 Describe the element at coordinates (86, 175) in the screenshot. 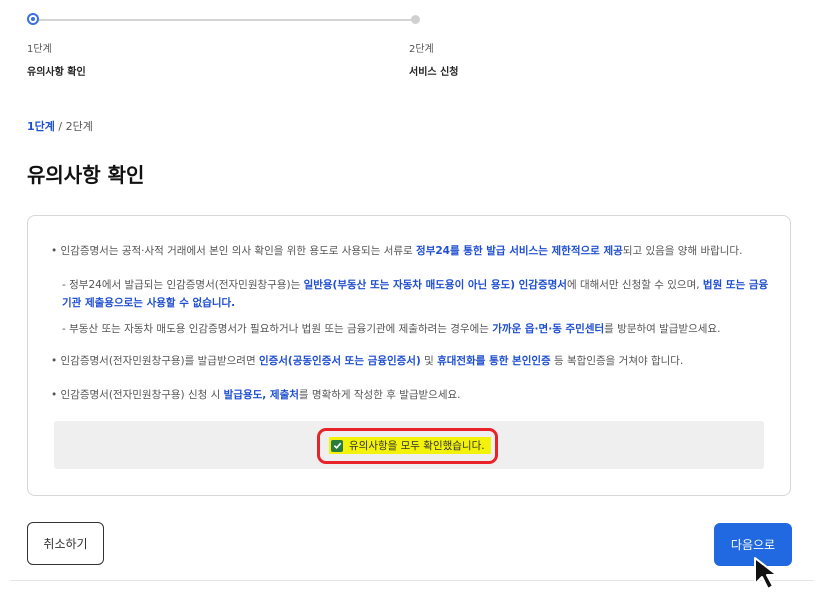

I see `page-title: 유의사항 확인` at that location.